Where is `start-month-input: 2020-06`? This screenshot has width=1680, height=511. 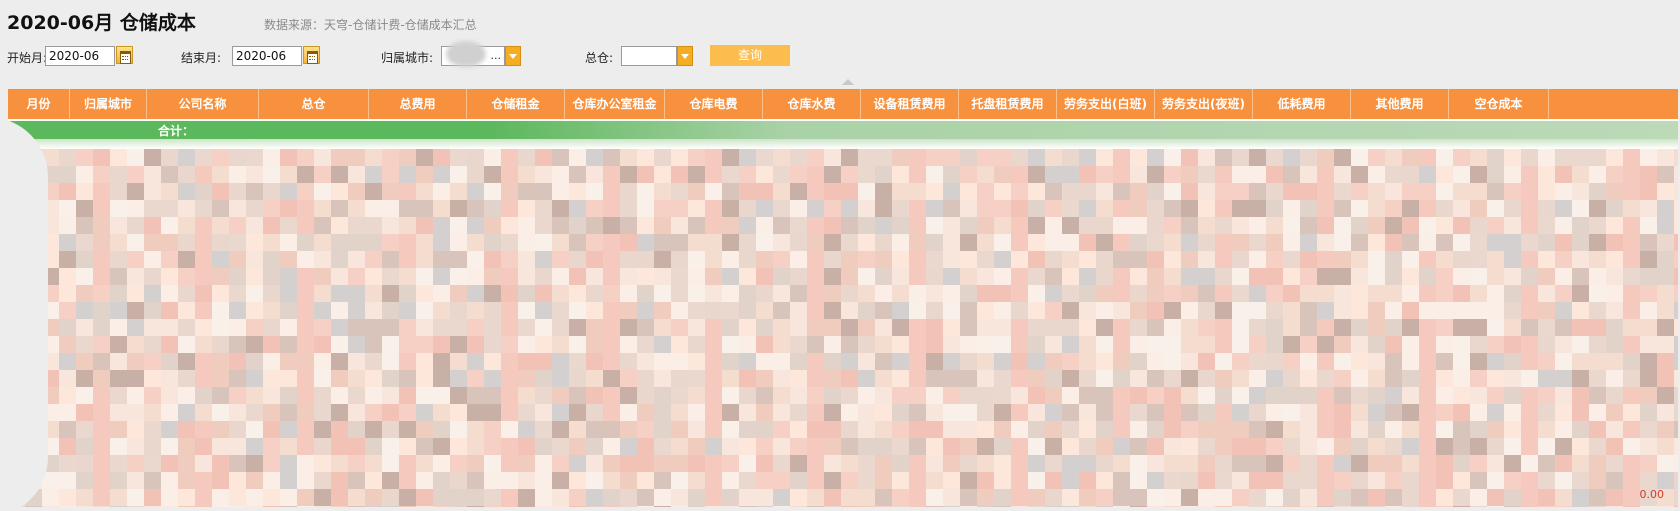
start-month-input: 2020-06 is located at coordinates (80, 56).